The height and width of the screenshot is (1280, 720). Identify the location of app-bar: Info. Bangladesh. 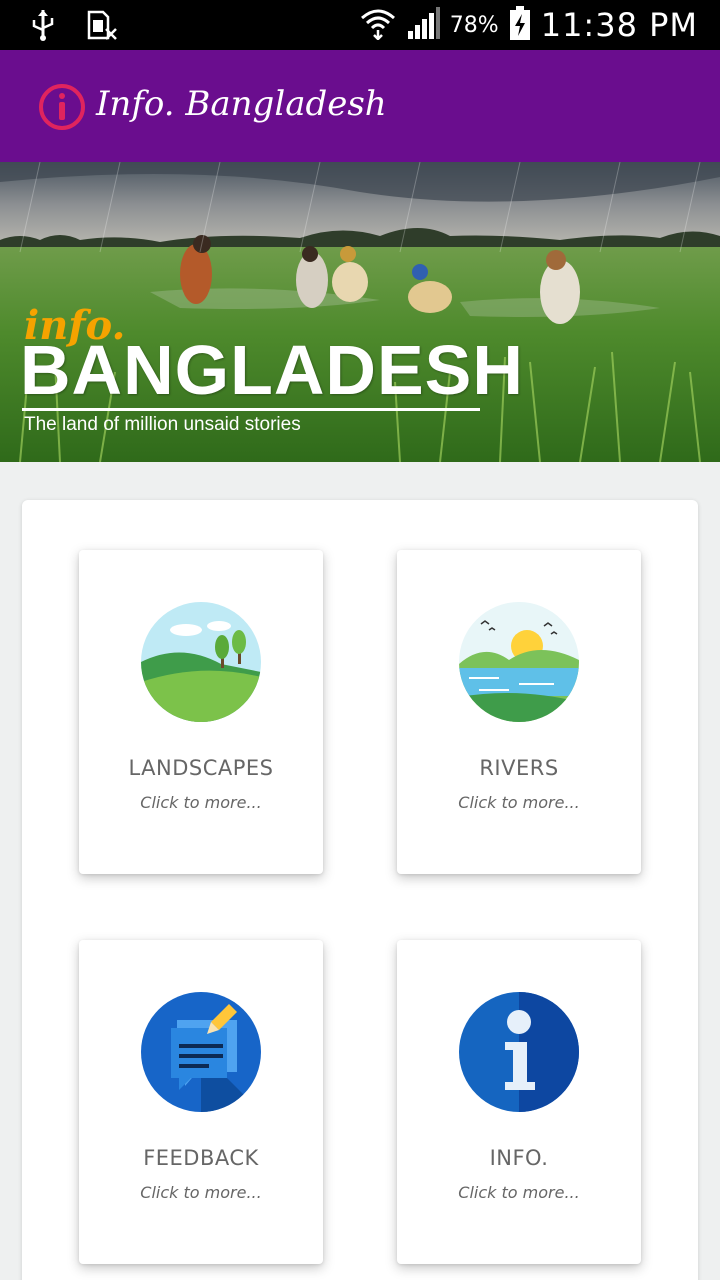
(360, 106).